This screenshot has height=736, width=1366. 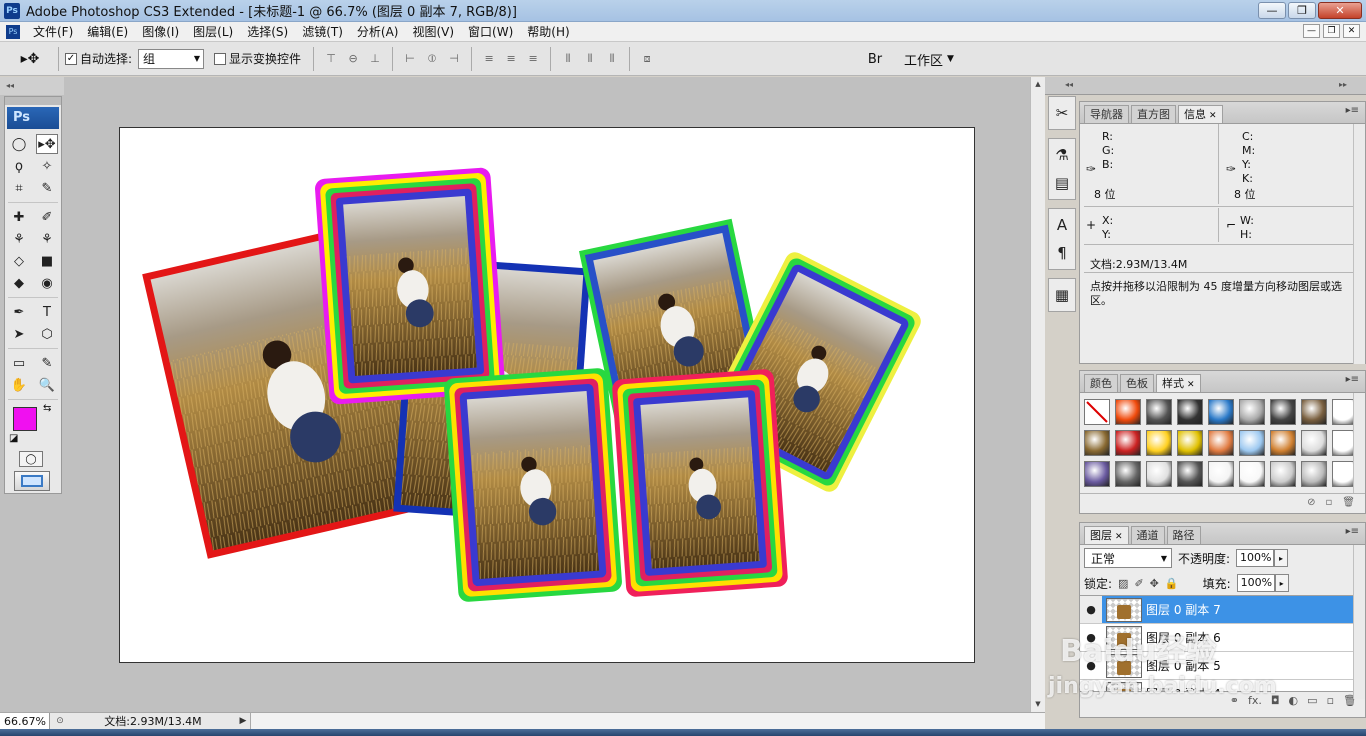 What do you see at coordinates (1340, 10) in the screenshot?
I see `close-button: ✕` at bounding box center [1340, 10].